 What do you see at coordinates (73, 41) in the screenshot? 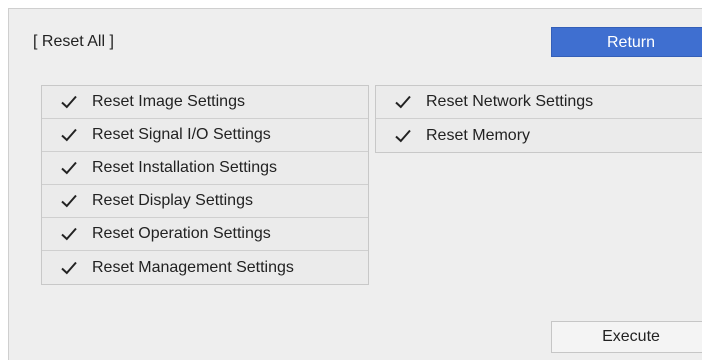
I see `page-title: [ Reset All ]` at bounding box center [73, 41].